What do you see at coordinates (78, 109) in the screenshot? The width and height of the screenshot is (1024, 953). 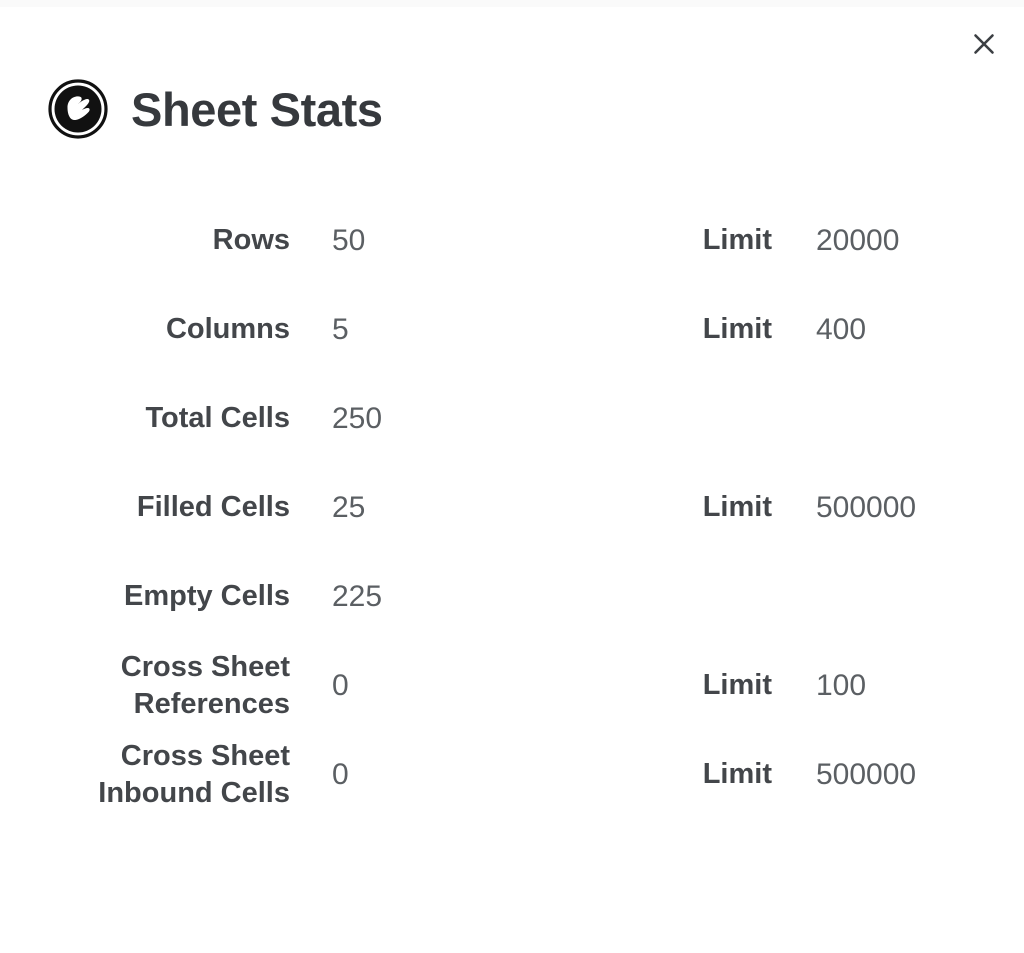 I see `sheet-stats-logo-icon` at bounding box center [78, 109].